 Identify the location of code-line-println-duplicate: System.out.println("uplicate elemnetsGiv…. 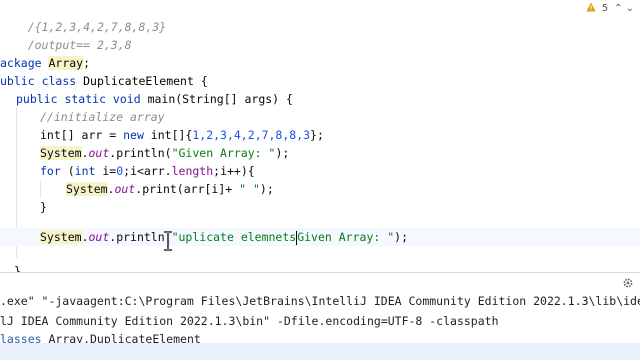
(320, 237).